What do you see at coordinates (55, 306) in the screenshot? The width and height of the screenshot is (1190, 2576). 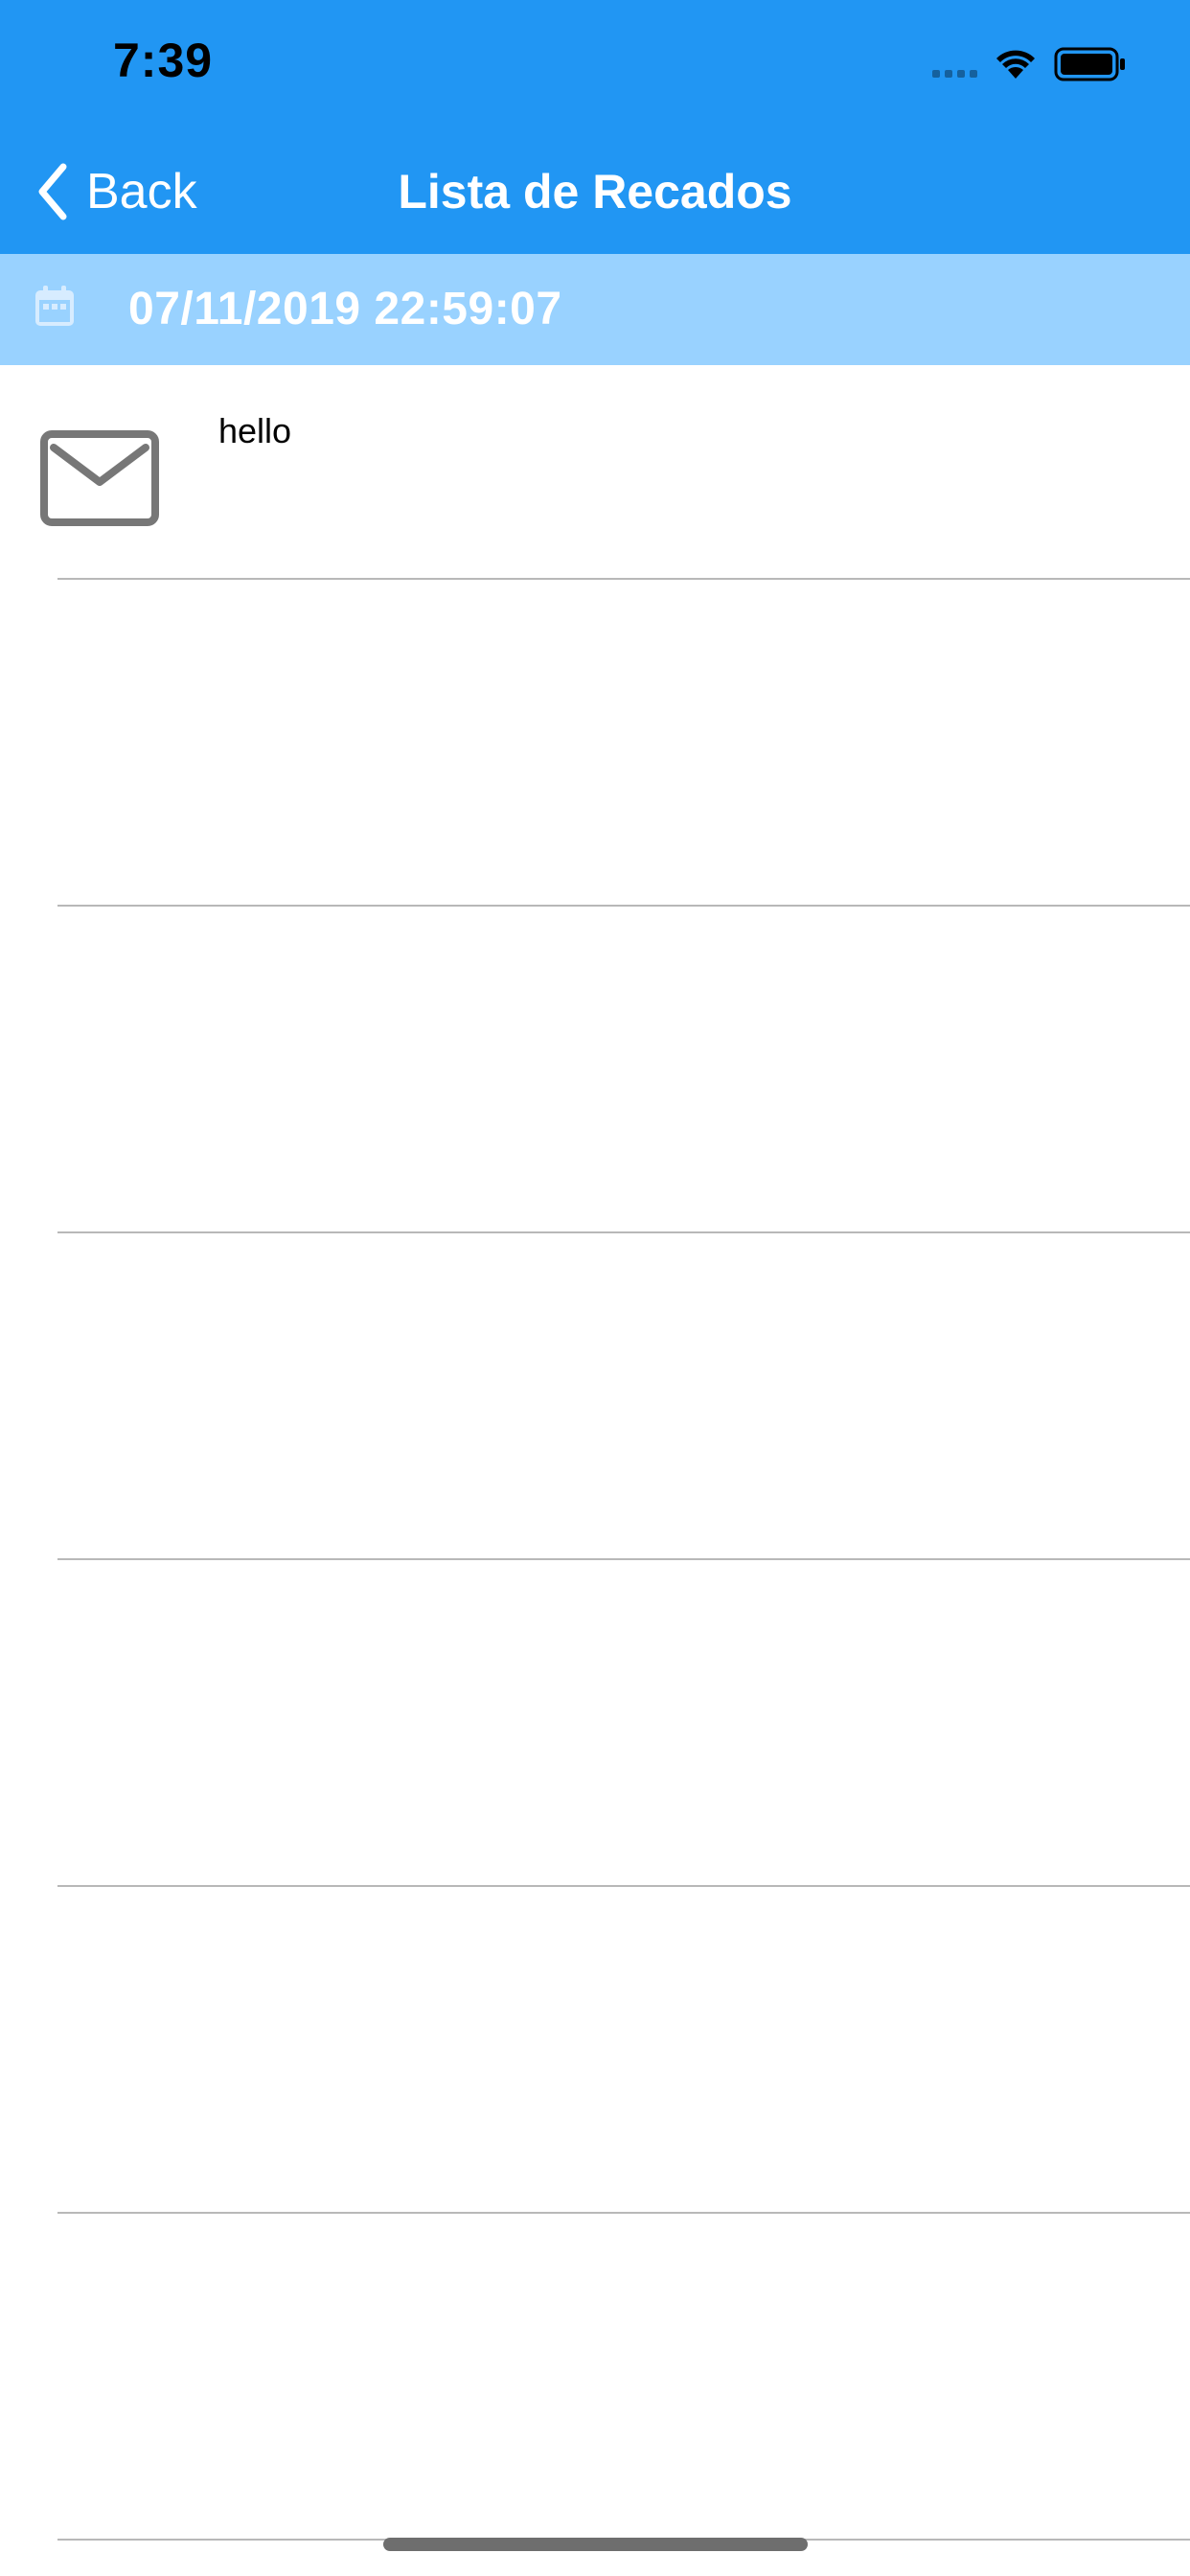 I see `calendar-icon` at bounding box center [55, 306].